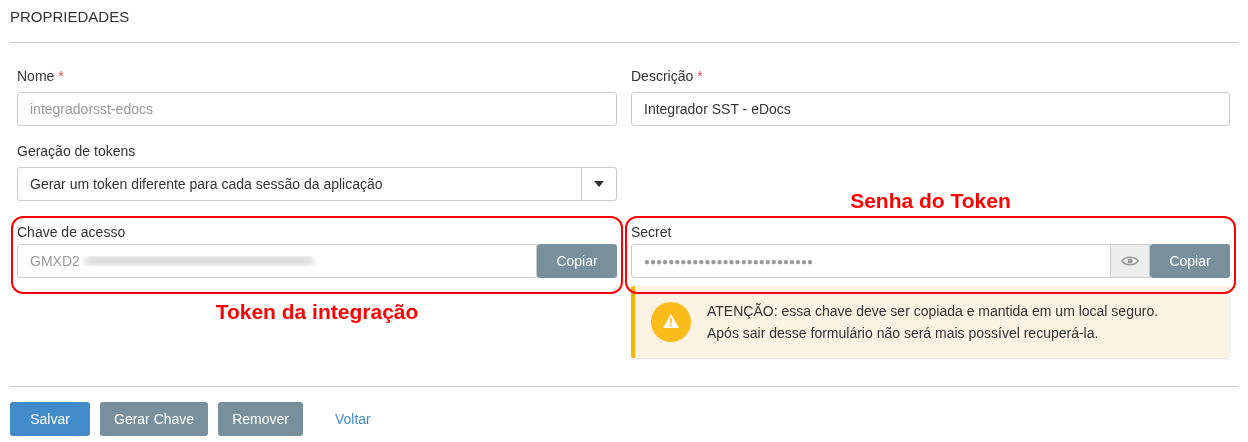  I want to click on field-label: Geração de tokens, so click(77, 151).